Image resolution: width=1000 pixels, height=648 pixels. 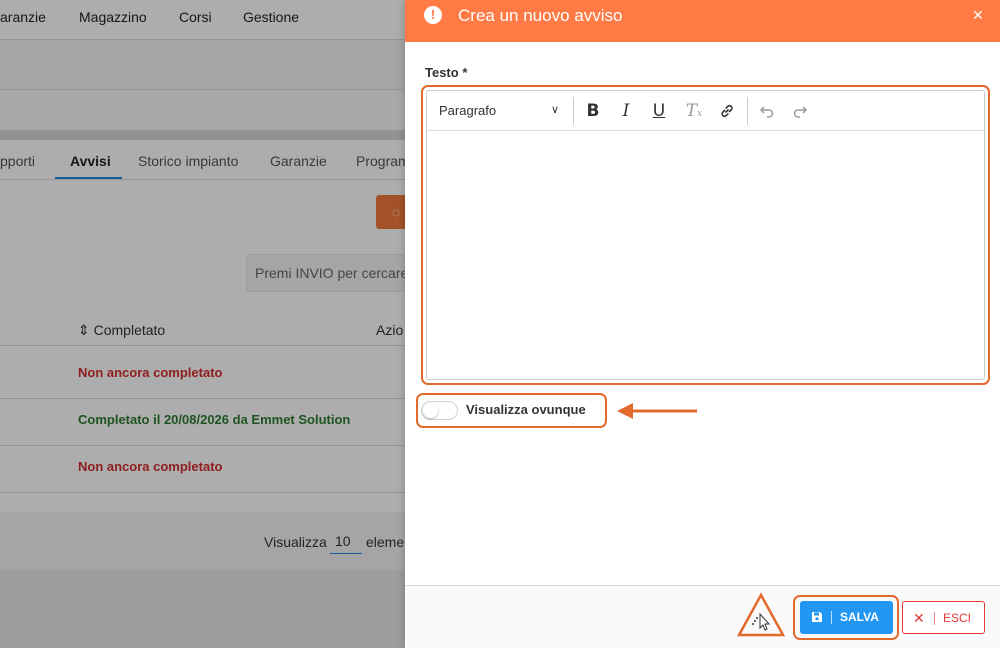 What do you see at coordinates (501, 111) in the screenshot?
I see `paragraph-style-select: Paragrafo ∨` at bounding box center [501, 111].